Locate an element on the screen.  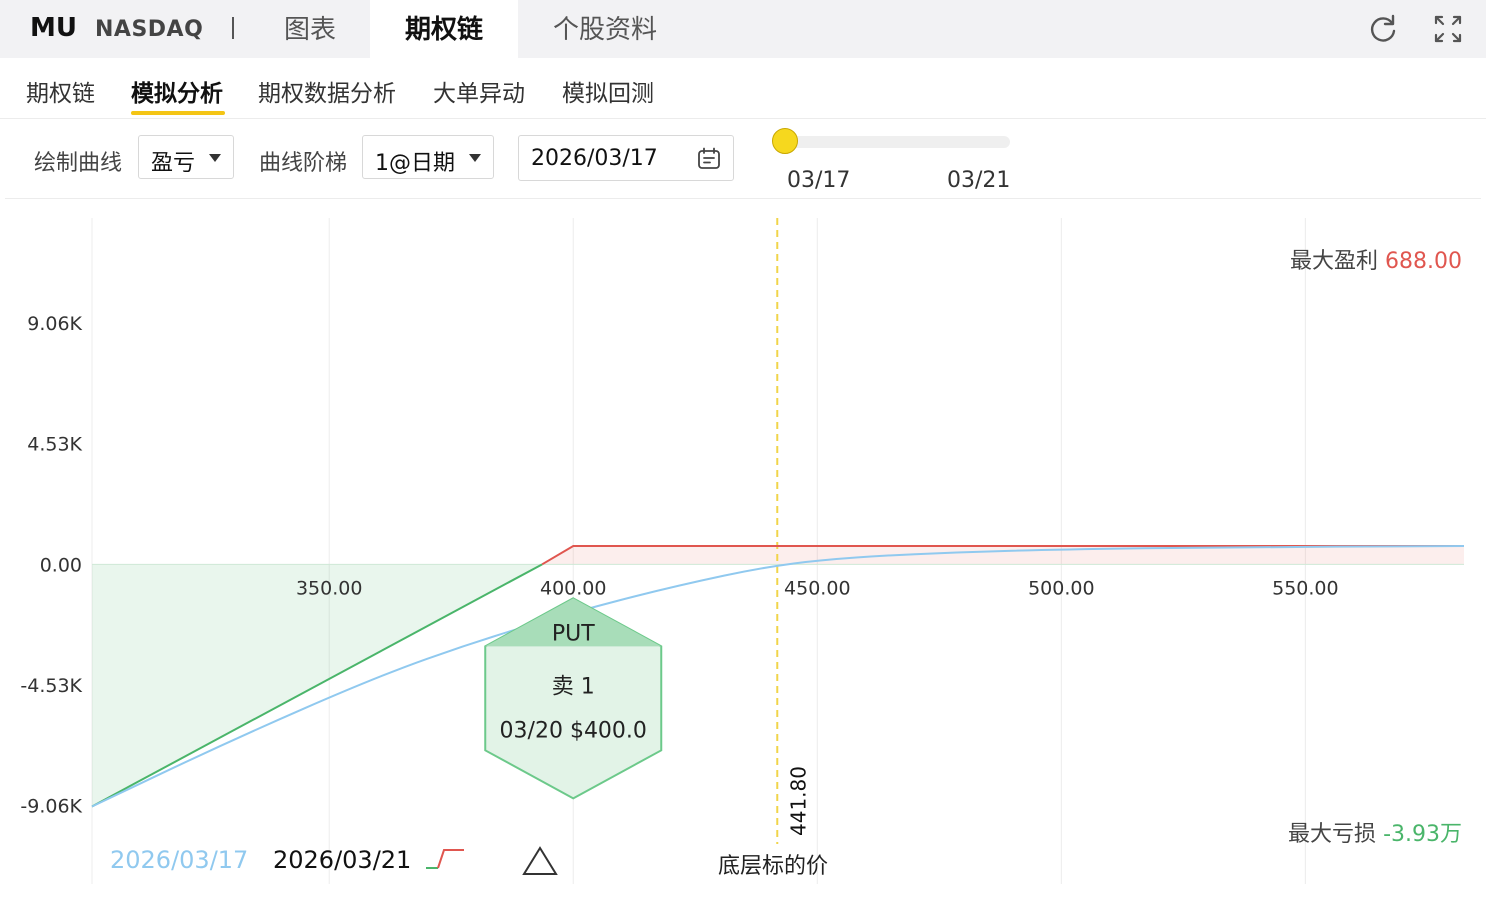
curve-select: 盈亏 is located at coordinates (186, 157).